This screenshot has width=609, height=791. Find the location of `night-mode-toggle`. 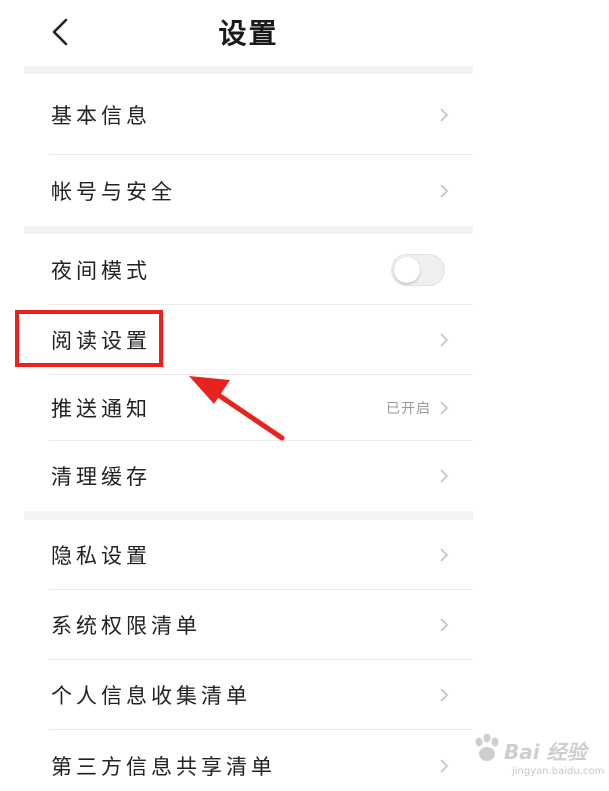

night-mode-toggle is located at coordinates (418, 269).